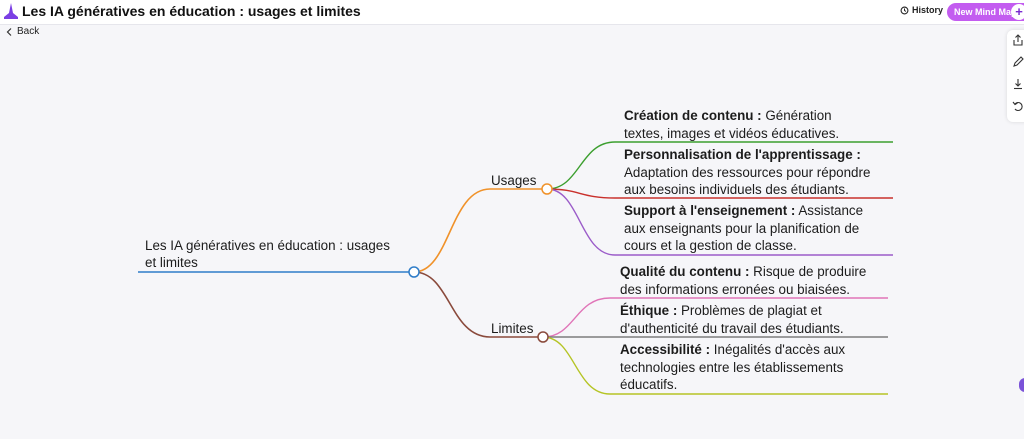 This screenshot has width=1024, height=439. What do you see at coordinates (685, 271) in the screenshot?
I see `leaf-title: Qualité du contenu :` at bounding box center [685, 271].